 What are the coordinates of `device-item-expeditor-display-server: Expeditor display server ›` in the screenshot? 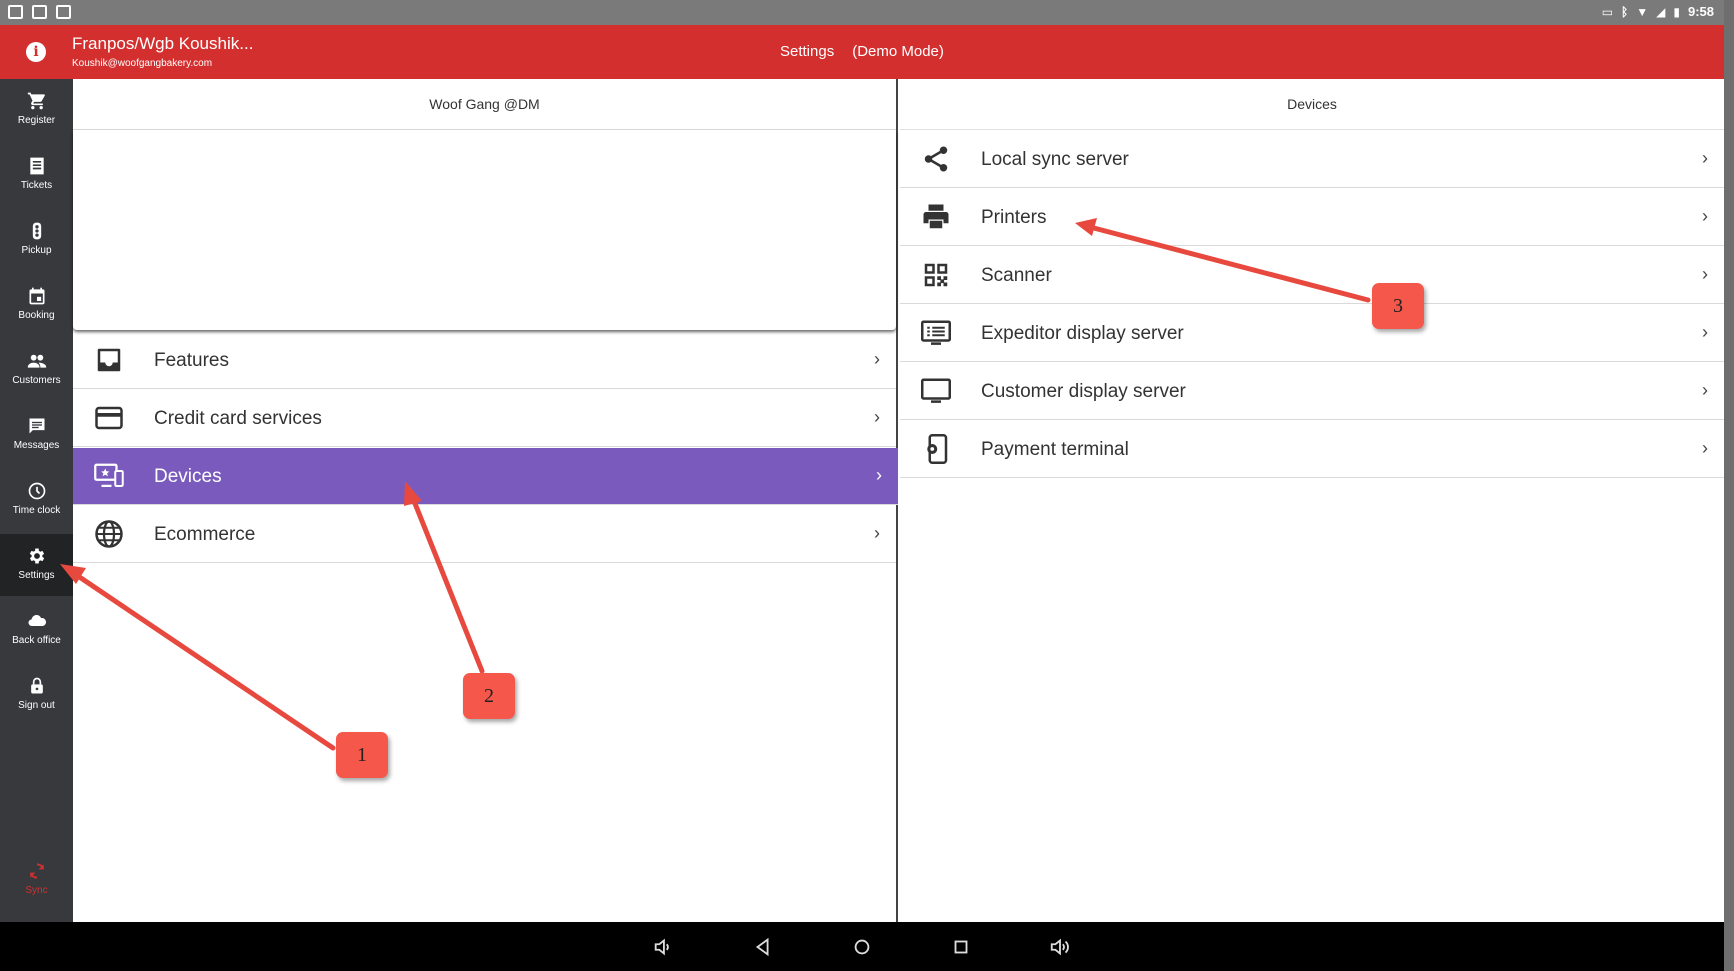 It's located at (1312, 333).